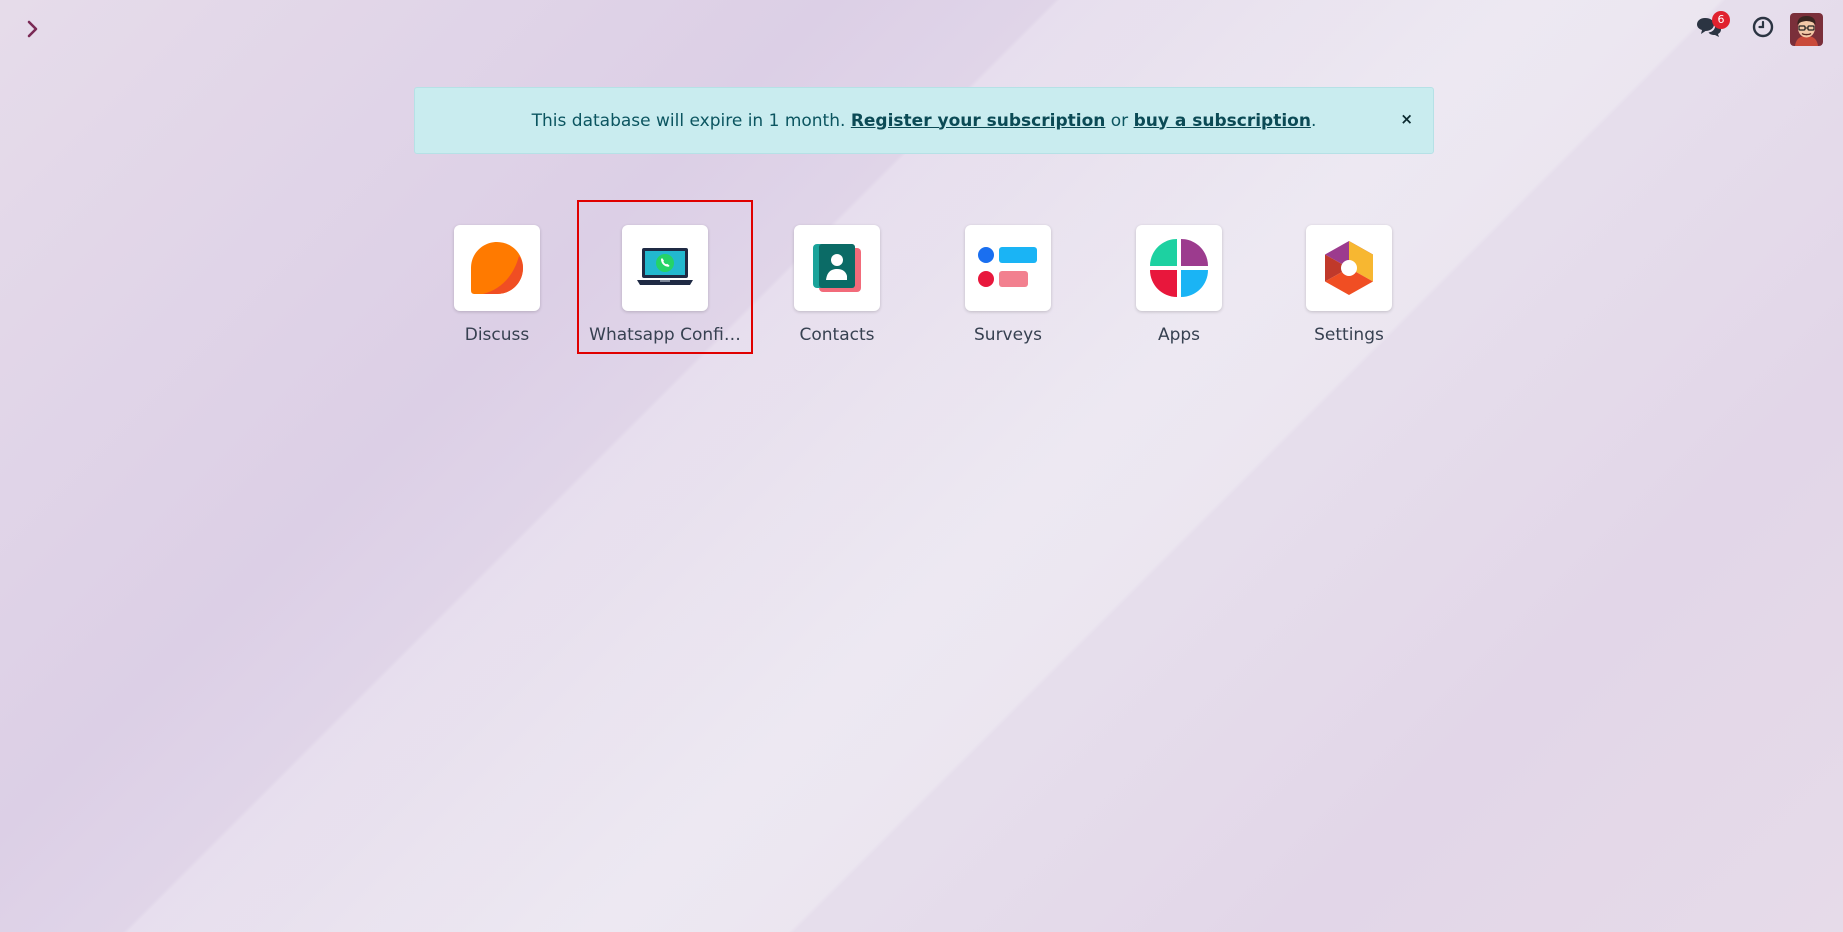 Image resolution: width=1843 pixels, height=932 pixels. Describe the element at coordinates (1721, 20) in the screenshot. I see `messages-count-badge: 6` at that location.